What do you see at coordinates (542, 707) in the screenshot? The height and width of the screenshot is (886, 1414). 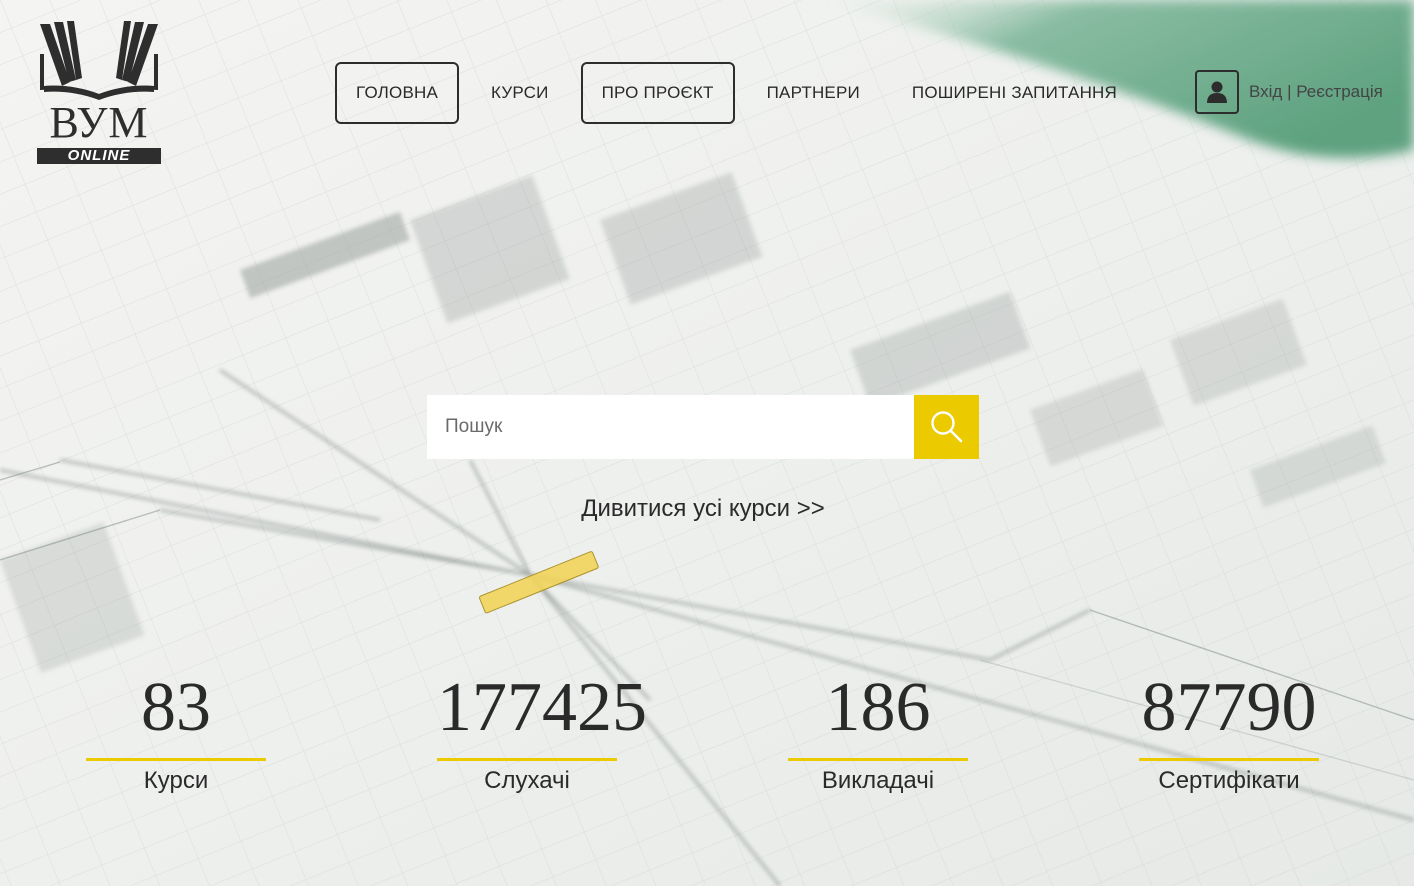 I see `stat-value: 177425` at bounding box center [542, 707].